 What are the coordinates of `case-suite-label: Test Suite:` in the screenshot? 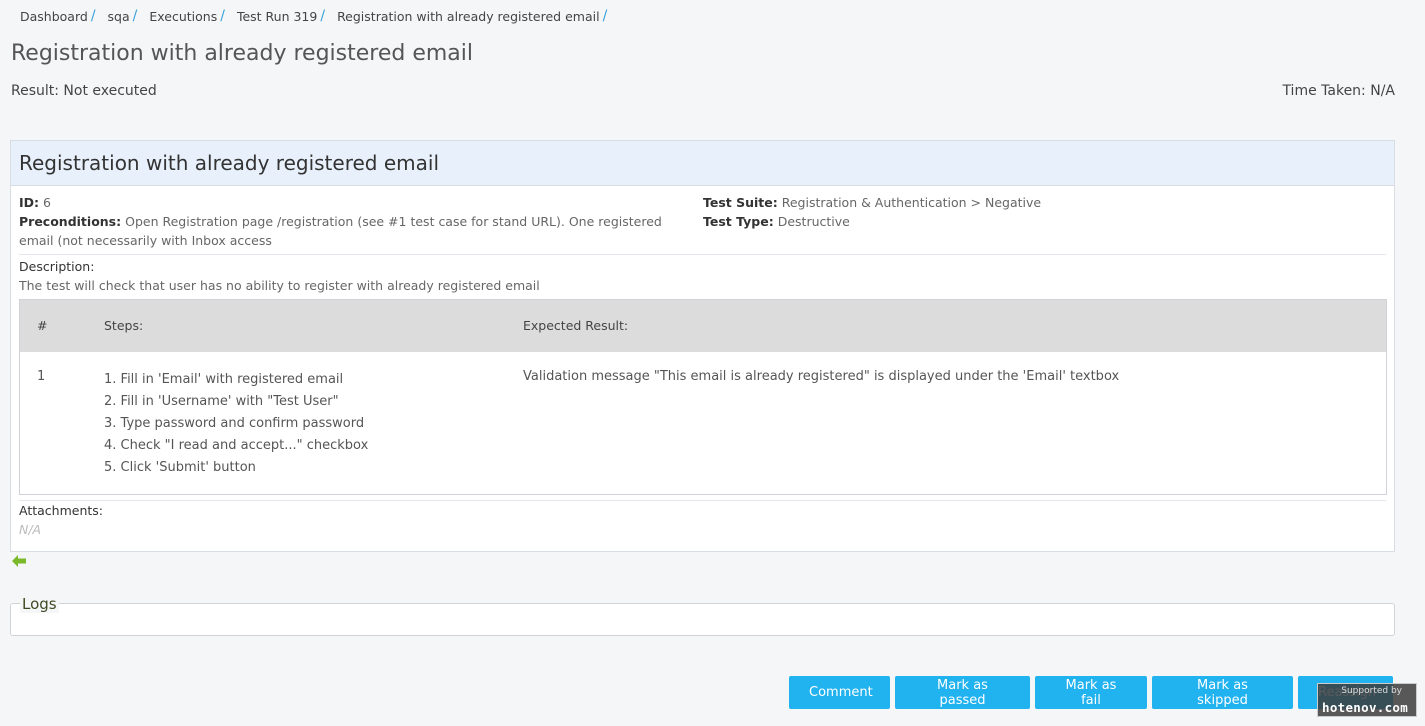 It's located at (740, 202).